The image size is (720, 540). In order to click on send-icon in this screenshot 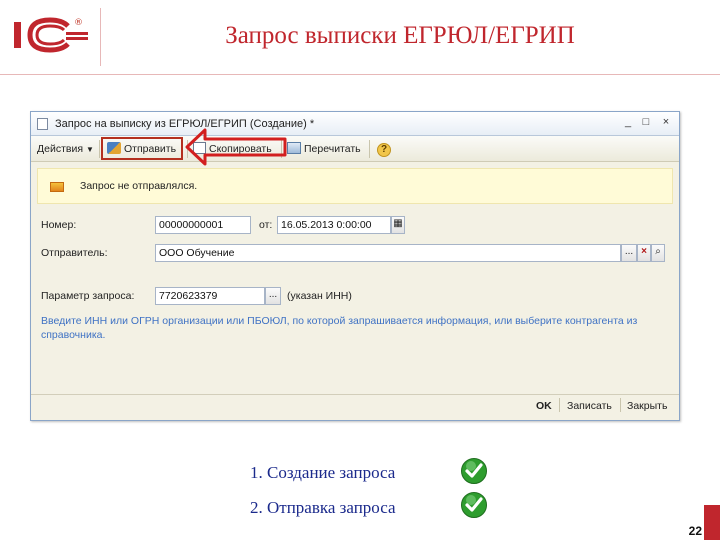, I will do `click(114, 148)`.